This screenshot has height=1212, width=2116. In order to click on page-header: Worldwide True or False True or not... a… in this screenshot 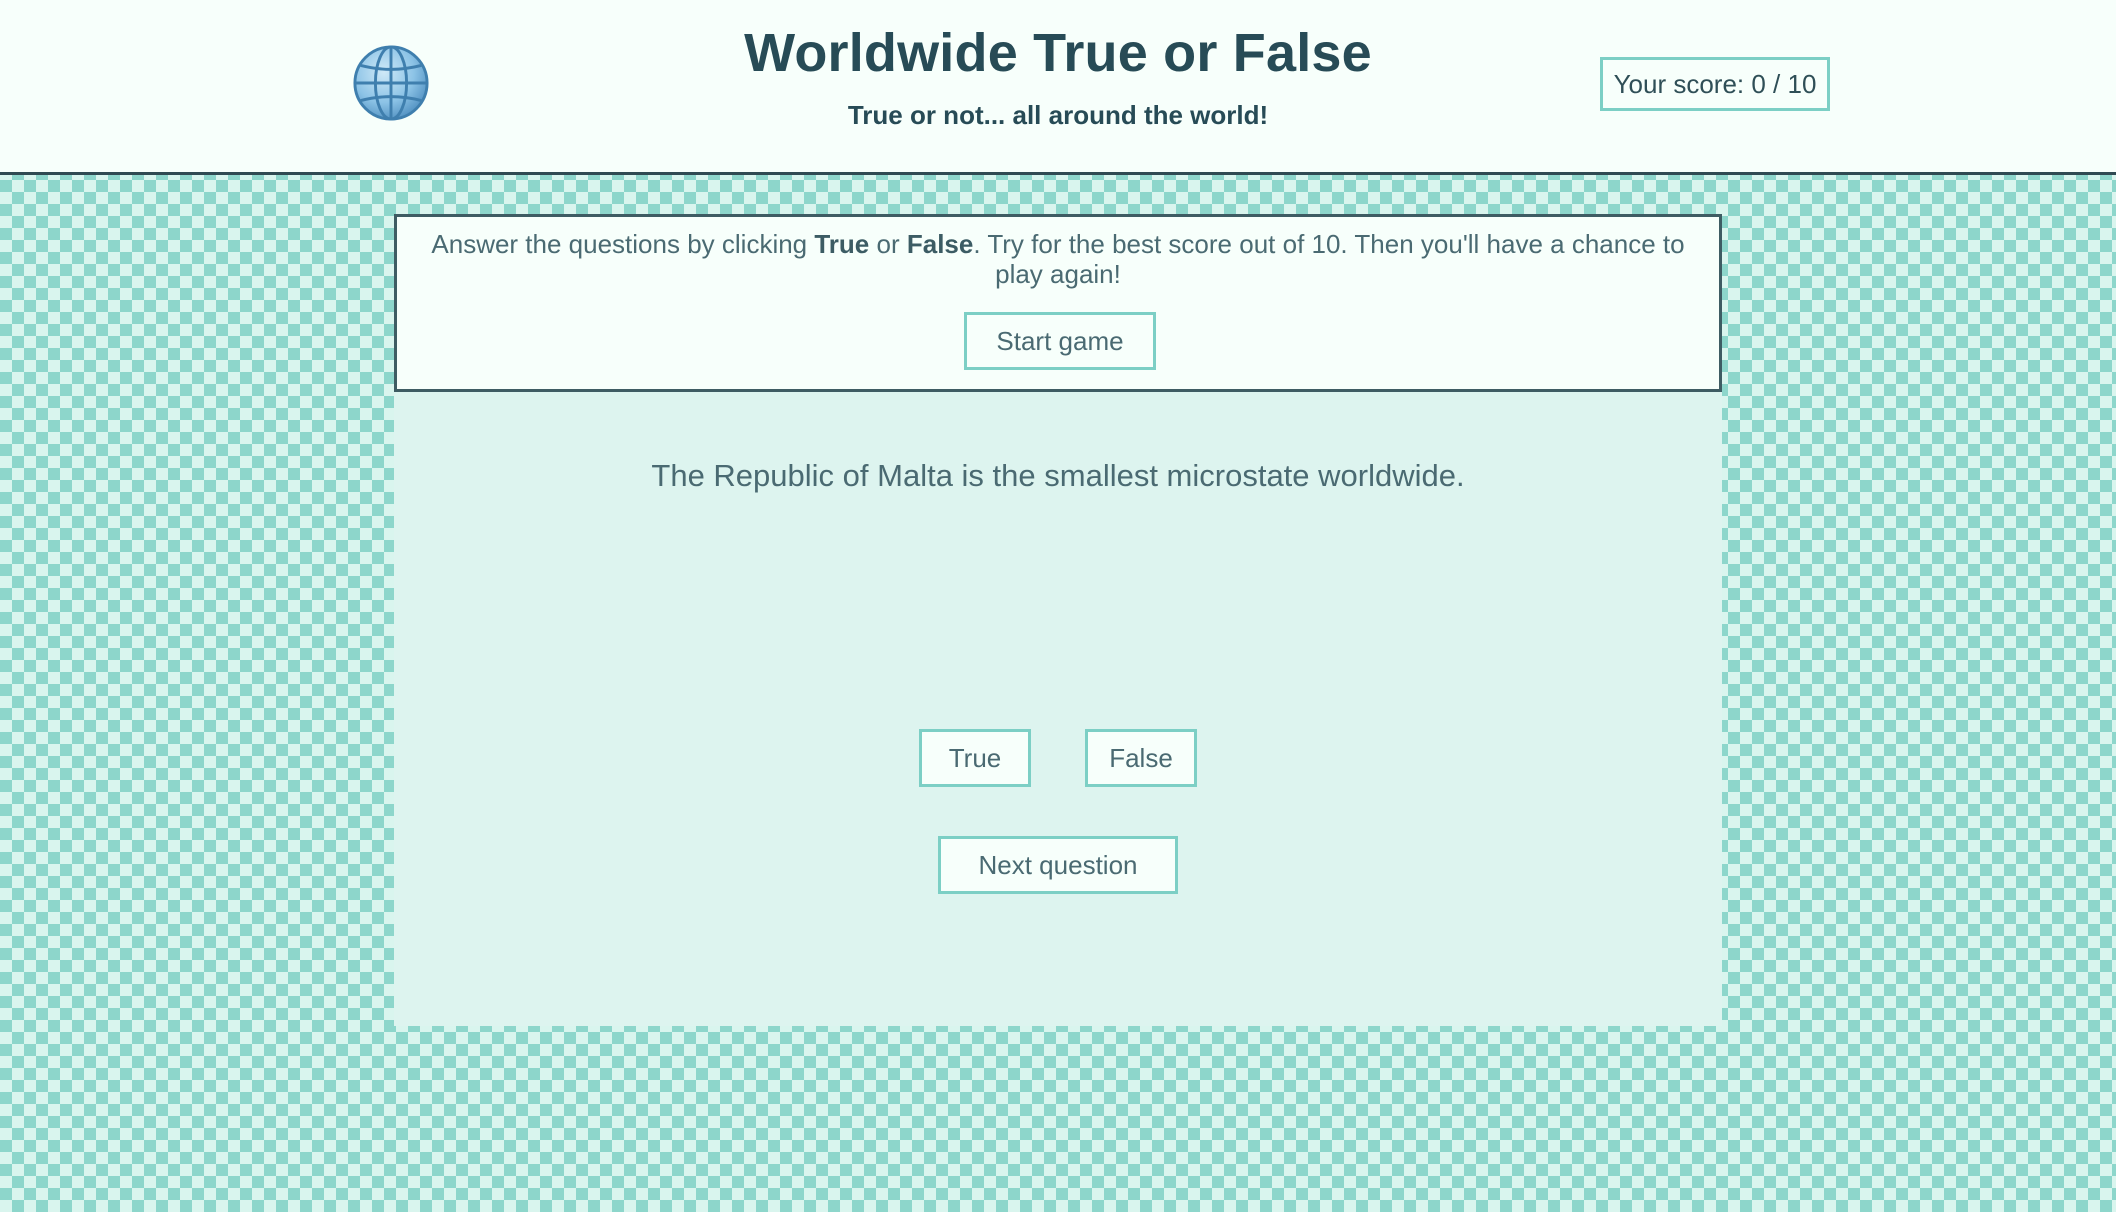, I will do `click(1058, 87)`.